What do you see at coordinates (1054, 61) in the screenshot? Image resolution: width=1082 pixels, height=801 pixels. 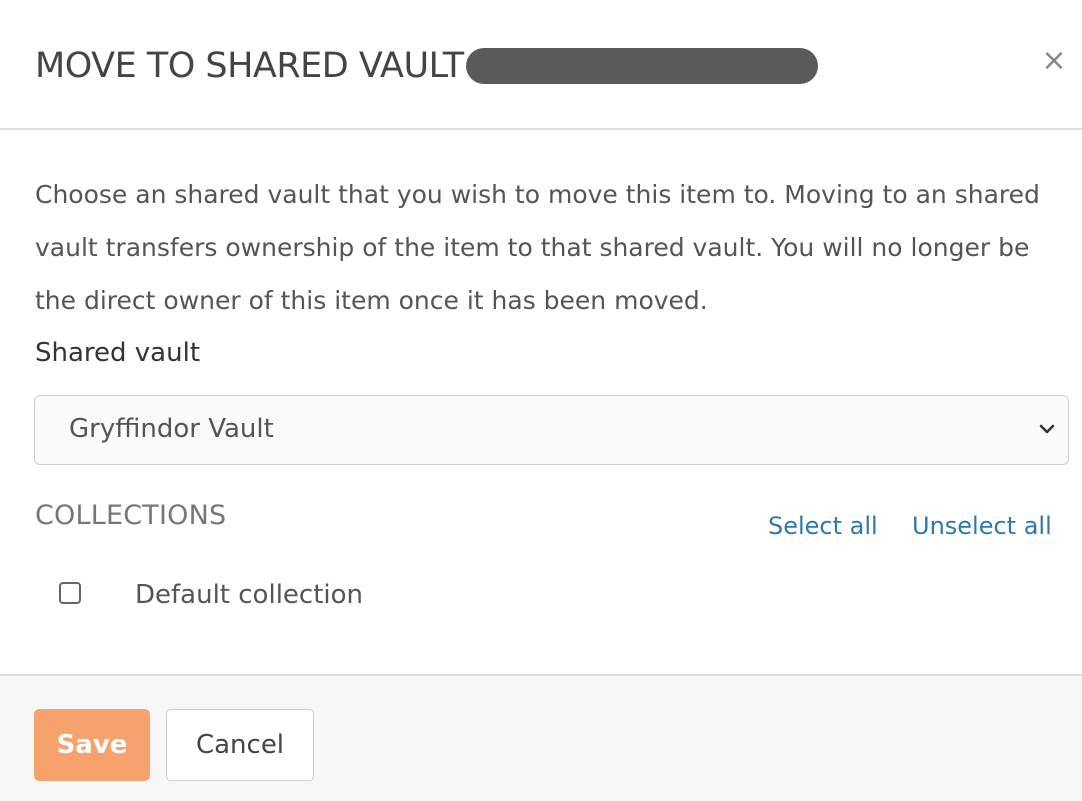 I see `close-icon: ×` at bounding box center [1054, 61].